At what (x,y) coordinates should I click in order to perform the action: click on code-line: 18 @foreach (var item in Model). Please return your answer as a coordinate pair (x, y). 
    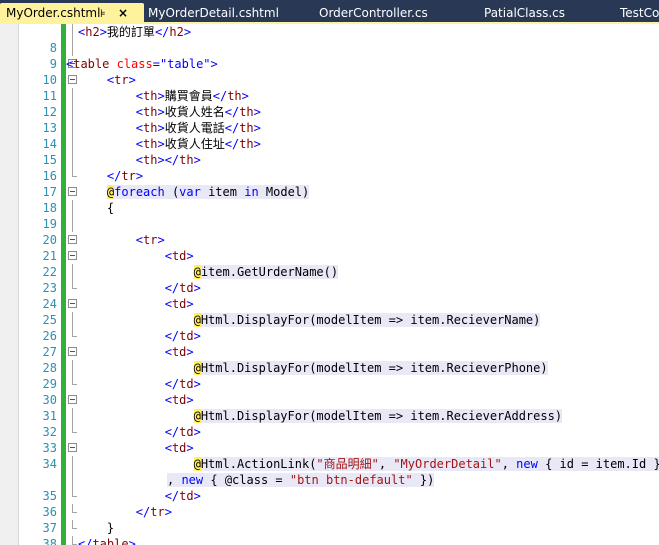
    Looking at the image, I should click on (329, 199).